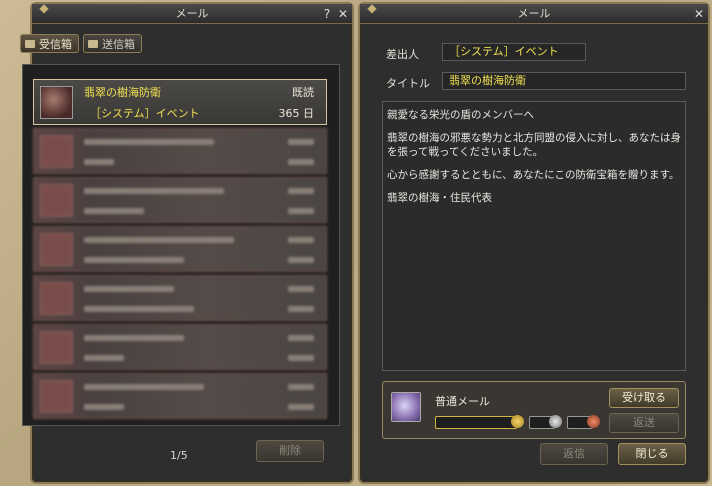  I want to click on tab-inbox: 受信箱, so click(49, 43).